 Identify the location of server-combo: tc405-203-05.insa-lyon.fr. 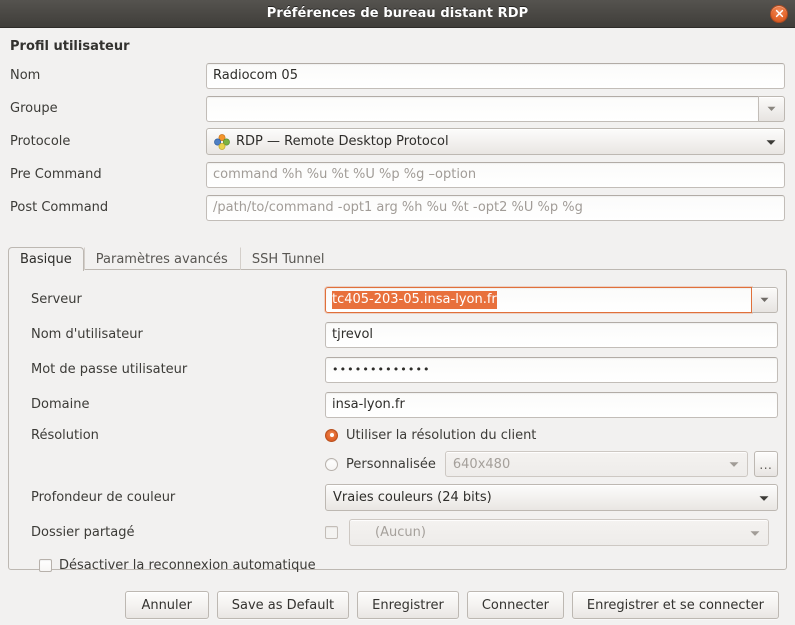
(551, 299).